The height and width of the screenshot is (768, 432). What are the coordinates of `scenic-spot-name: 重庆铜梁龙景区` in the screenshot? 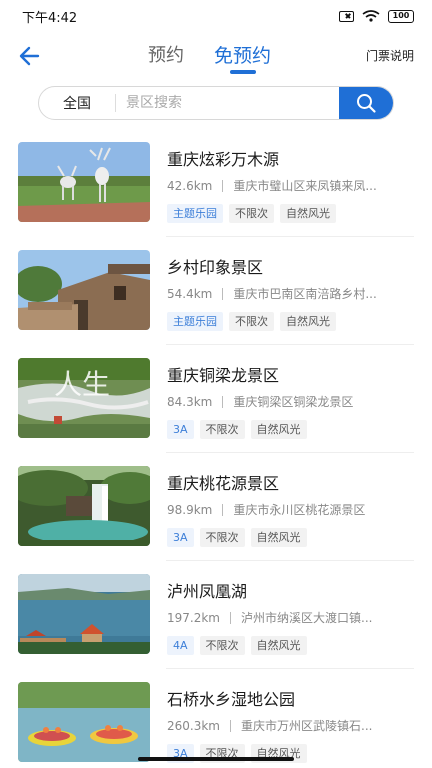 It's located at (223, 375).